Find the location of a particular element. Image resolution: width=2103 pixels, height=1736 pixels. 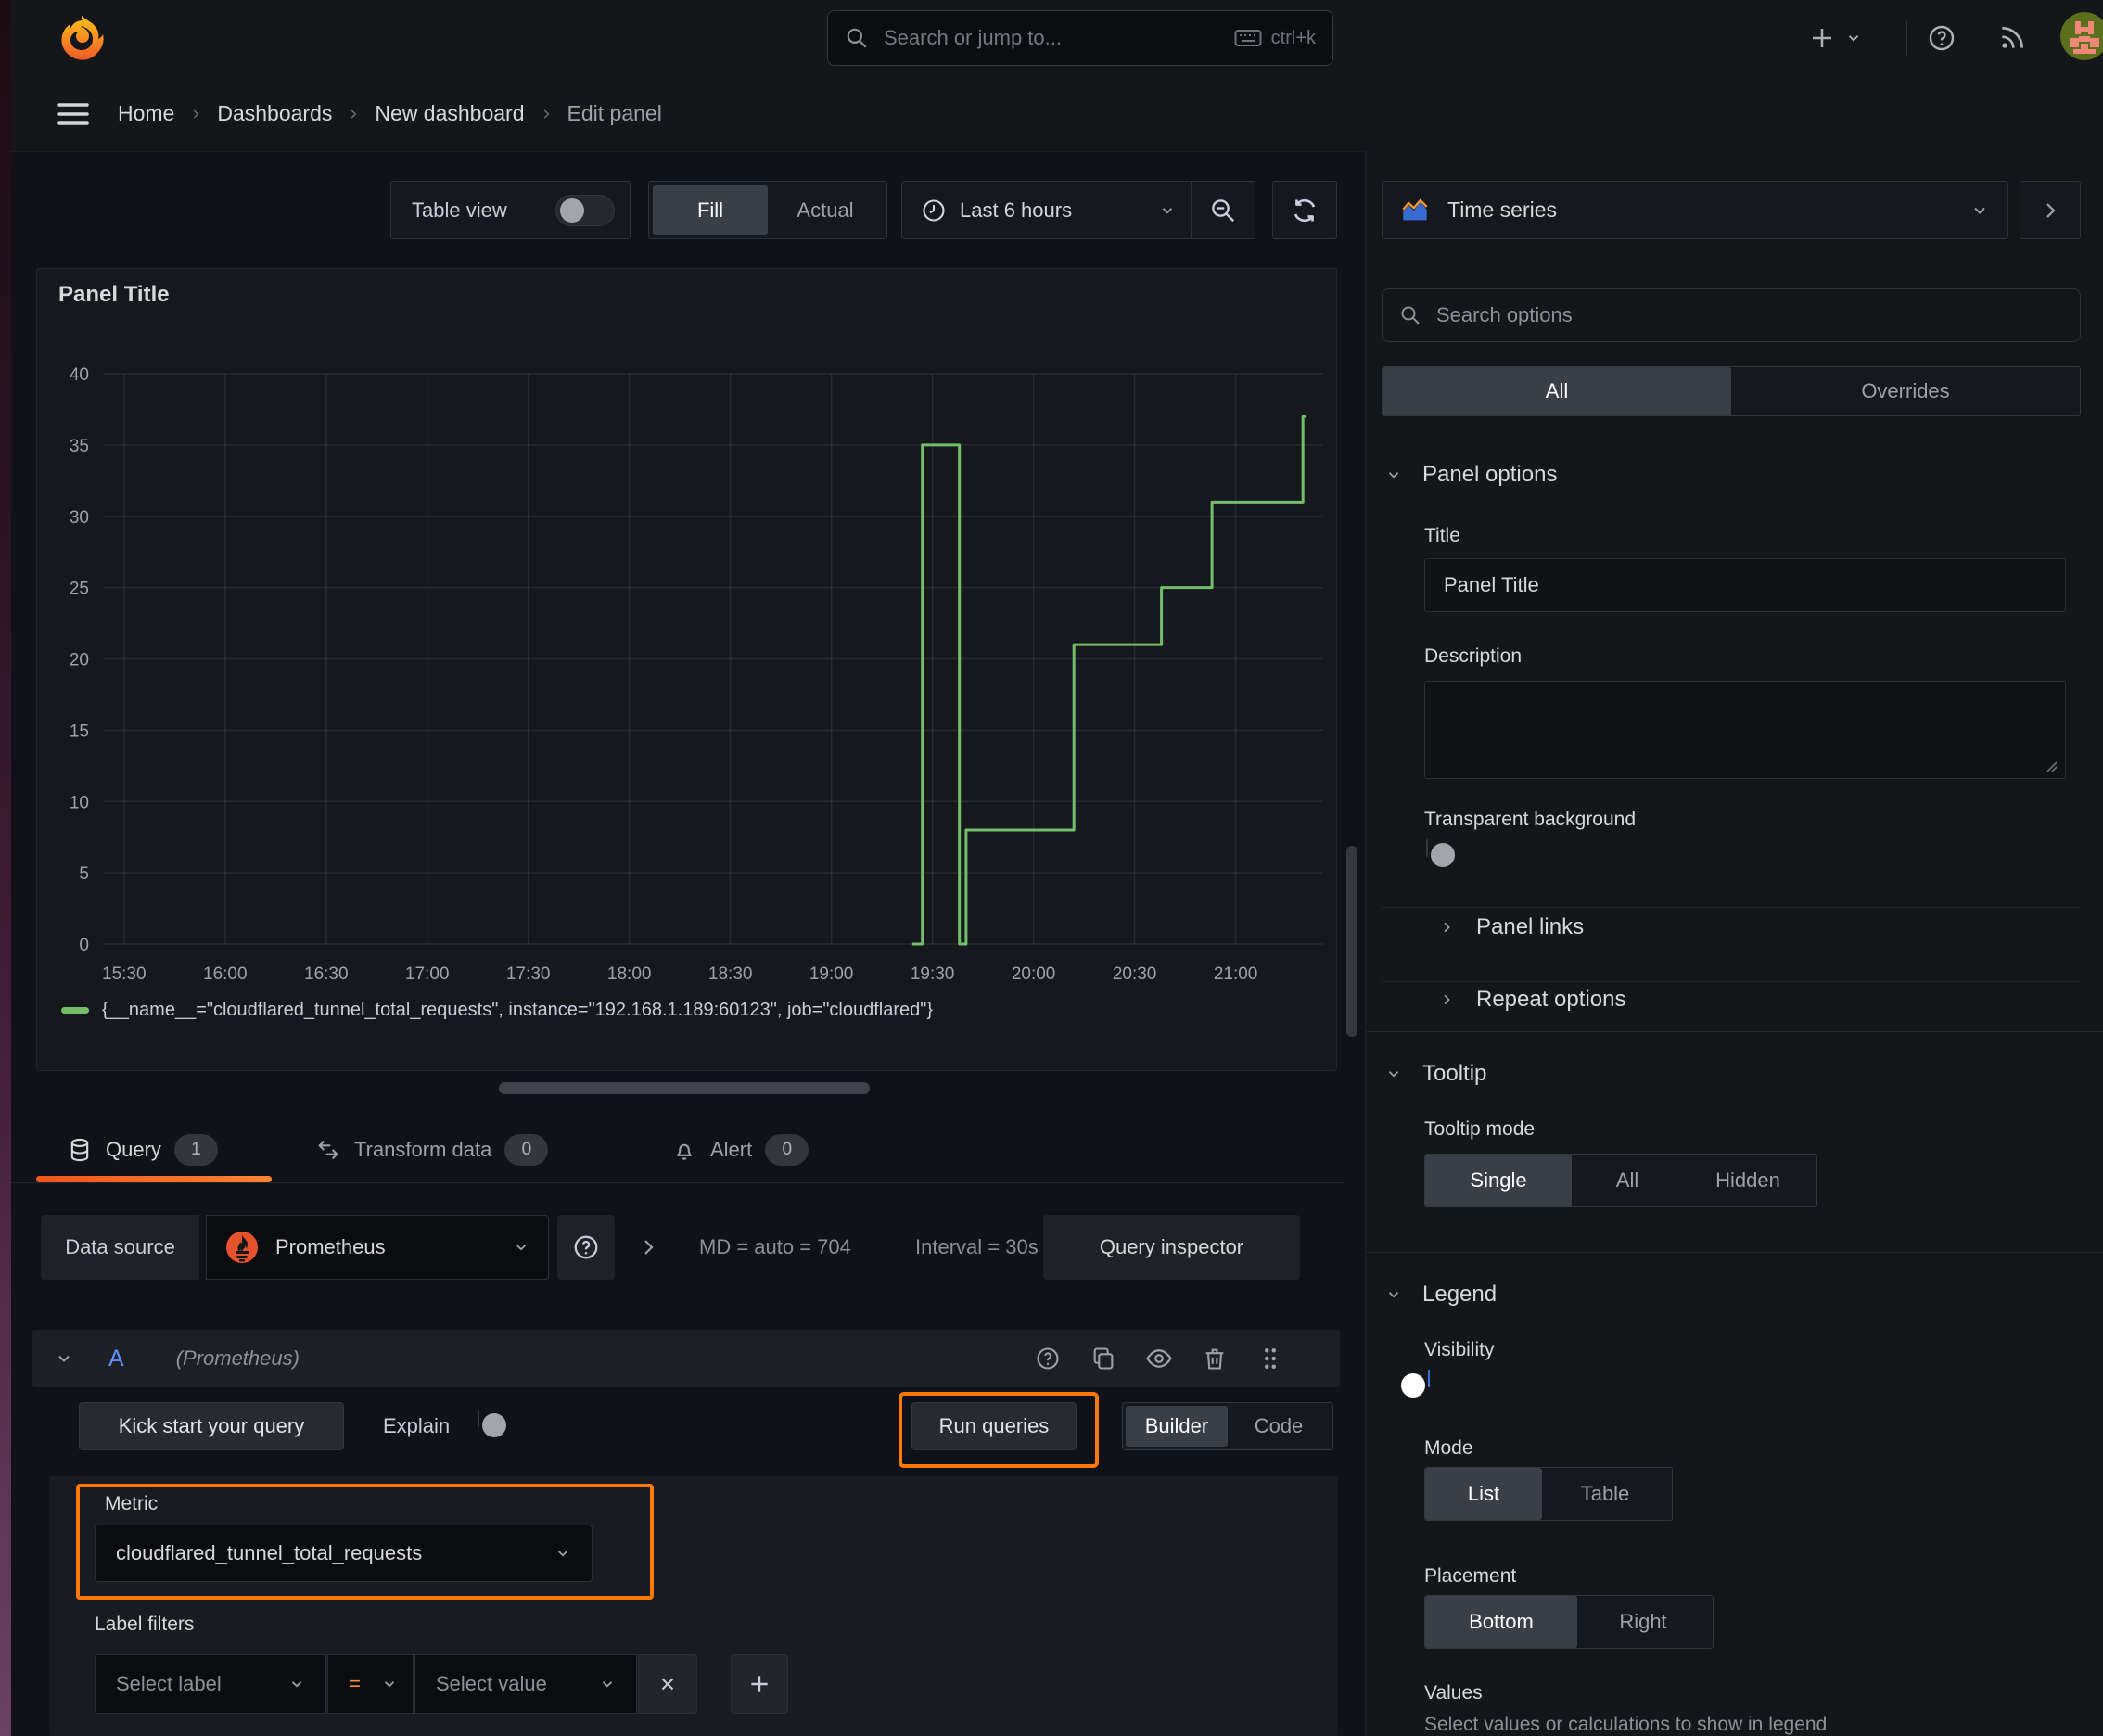

query-inspector-button: Query inspector is located at coordinates (1171, 1247).